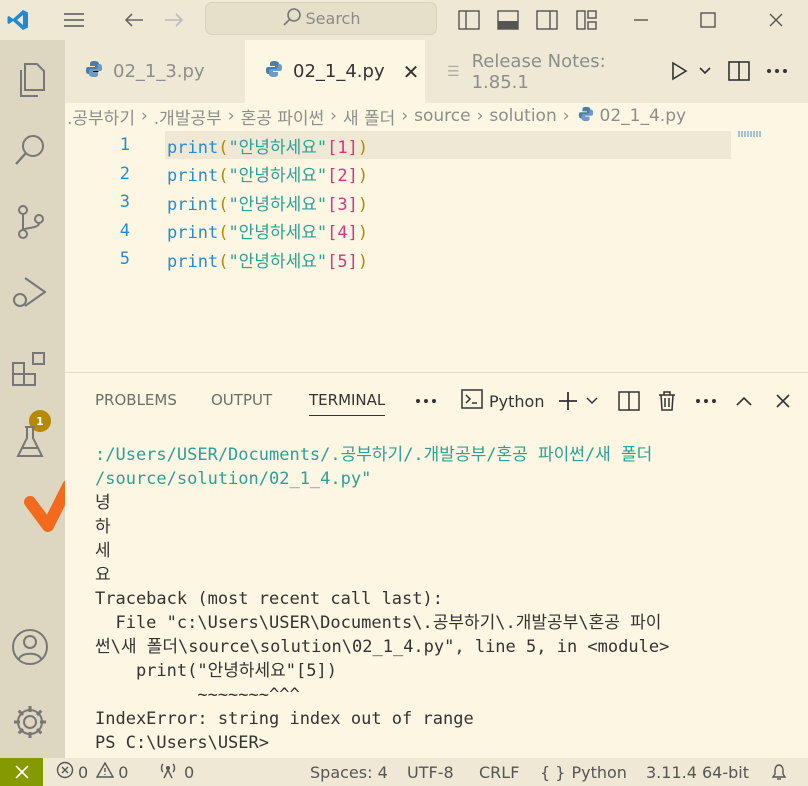  I want to click on run-debug-icon, so click(30, 292).